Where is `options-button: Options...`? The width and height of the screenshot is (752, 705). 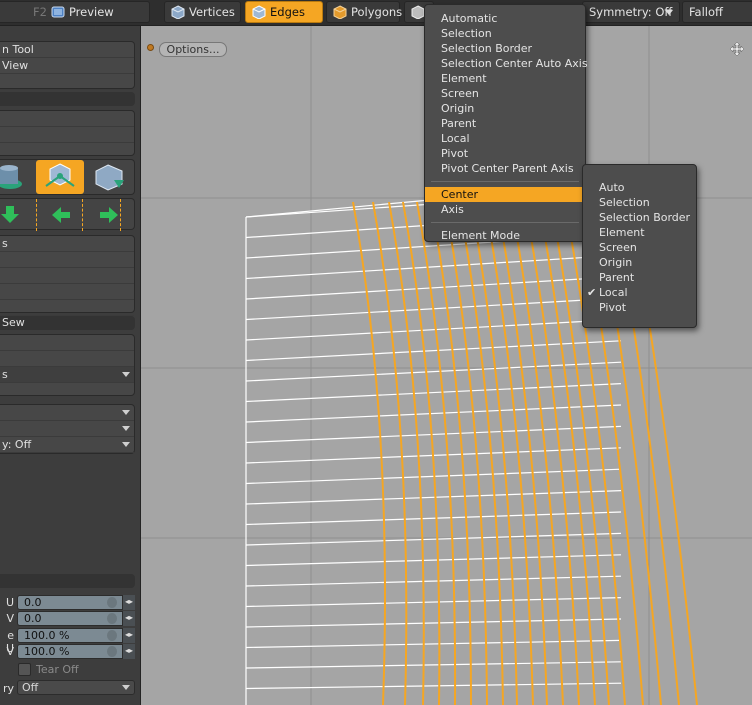
options-button: Options... is located at coordinates (193, 49).